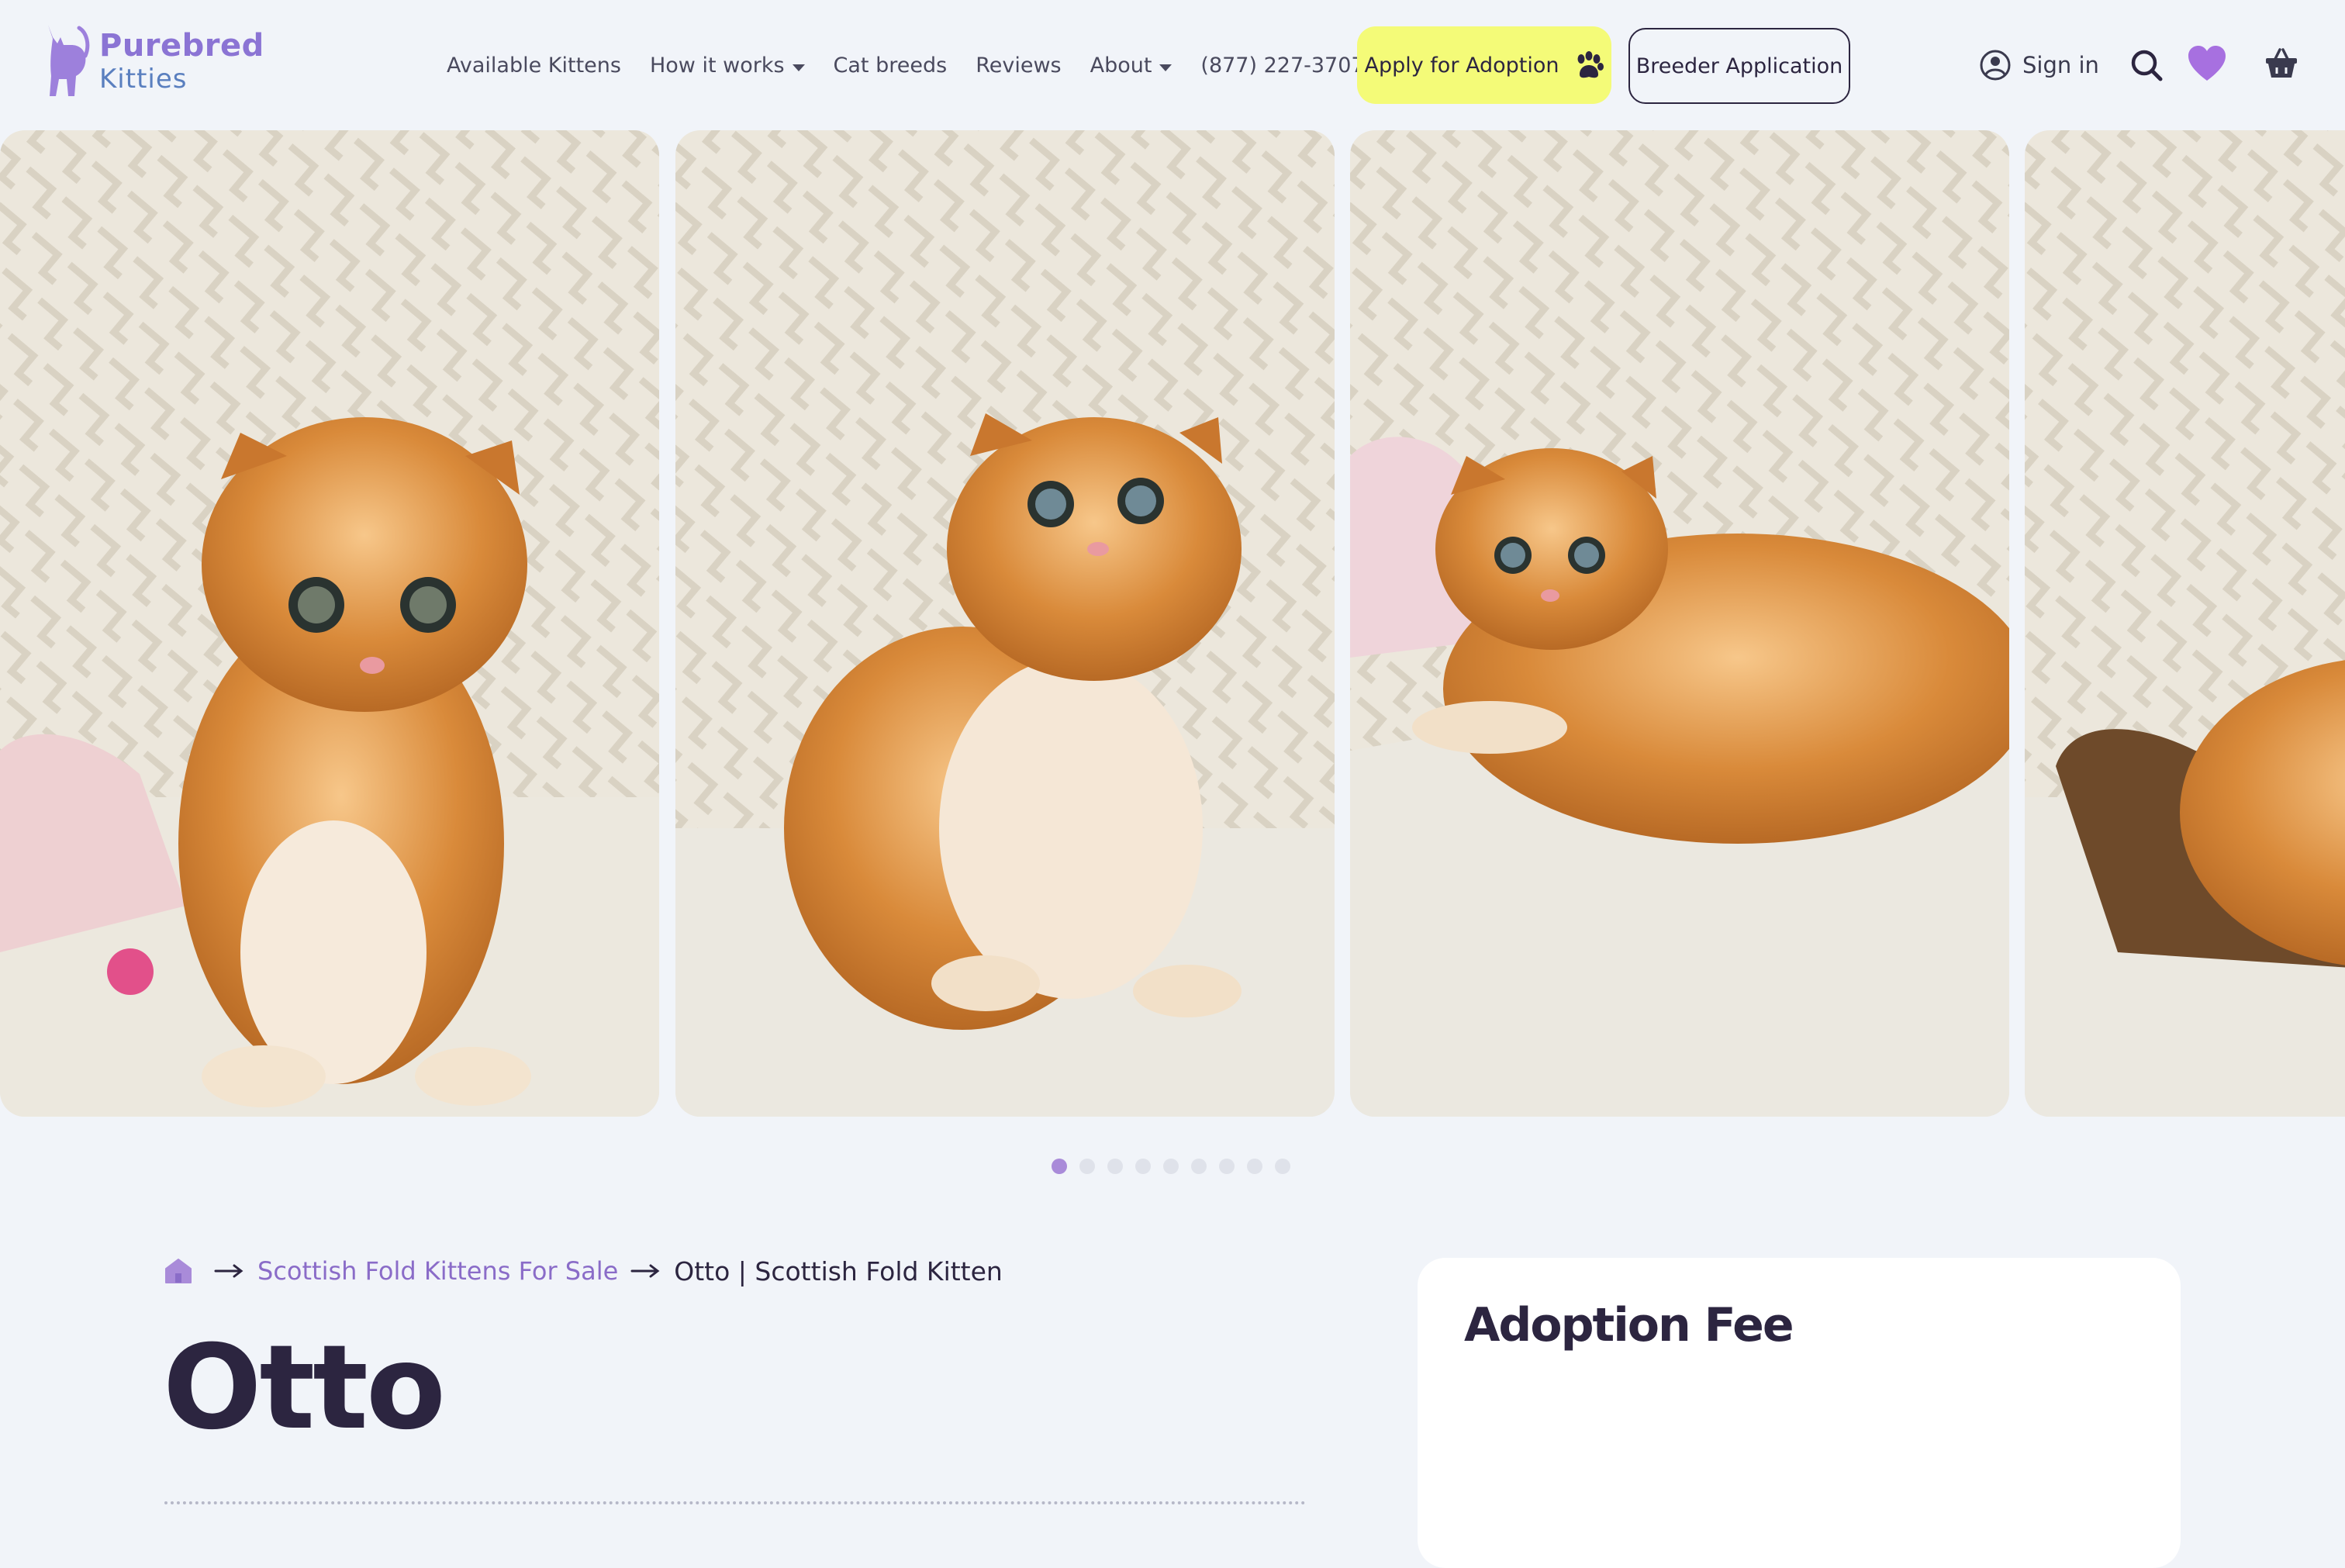 This screenshot has width=2345, height=1568. Describe the element at coordinates (1590, 64) in the screenshot. I see `paw-icon` at that location.